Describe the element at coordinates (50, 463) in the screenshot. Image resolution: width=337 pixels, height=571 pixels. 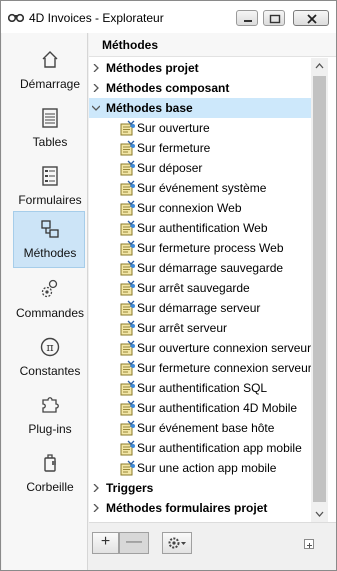
I see `trash-icon` at that location.